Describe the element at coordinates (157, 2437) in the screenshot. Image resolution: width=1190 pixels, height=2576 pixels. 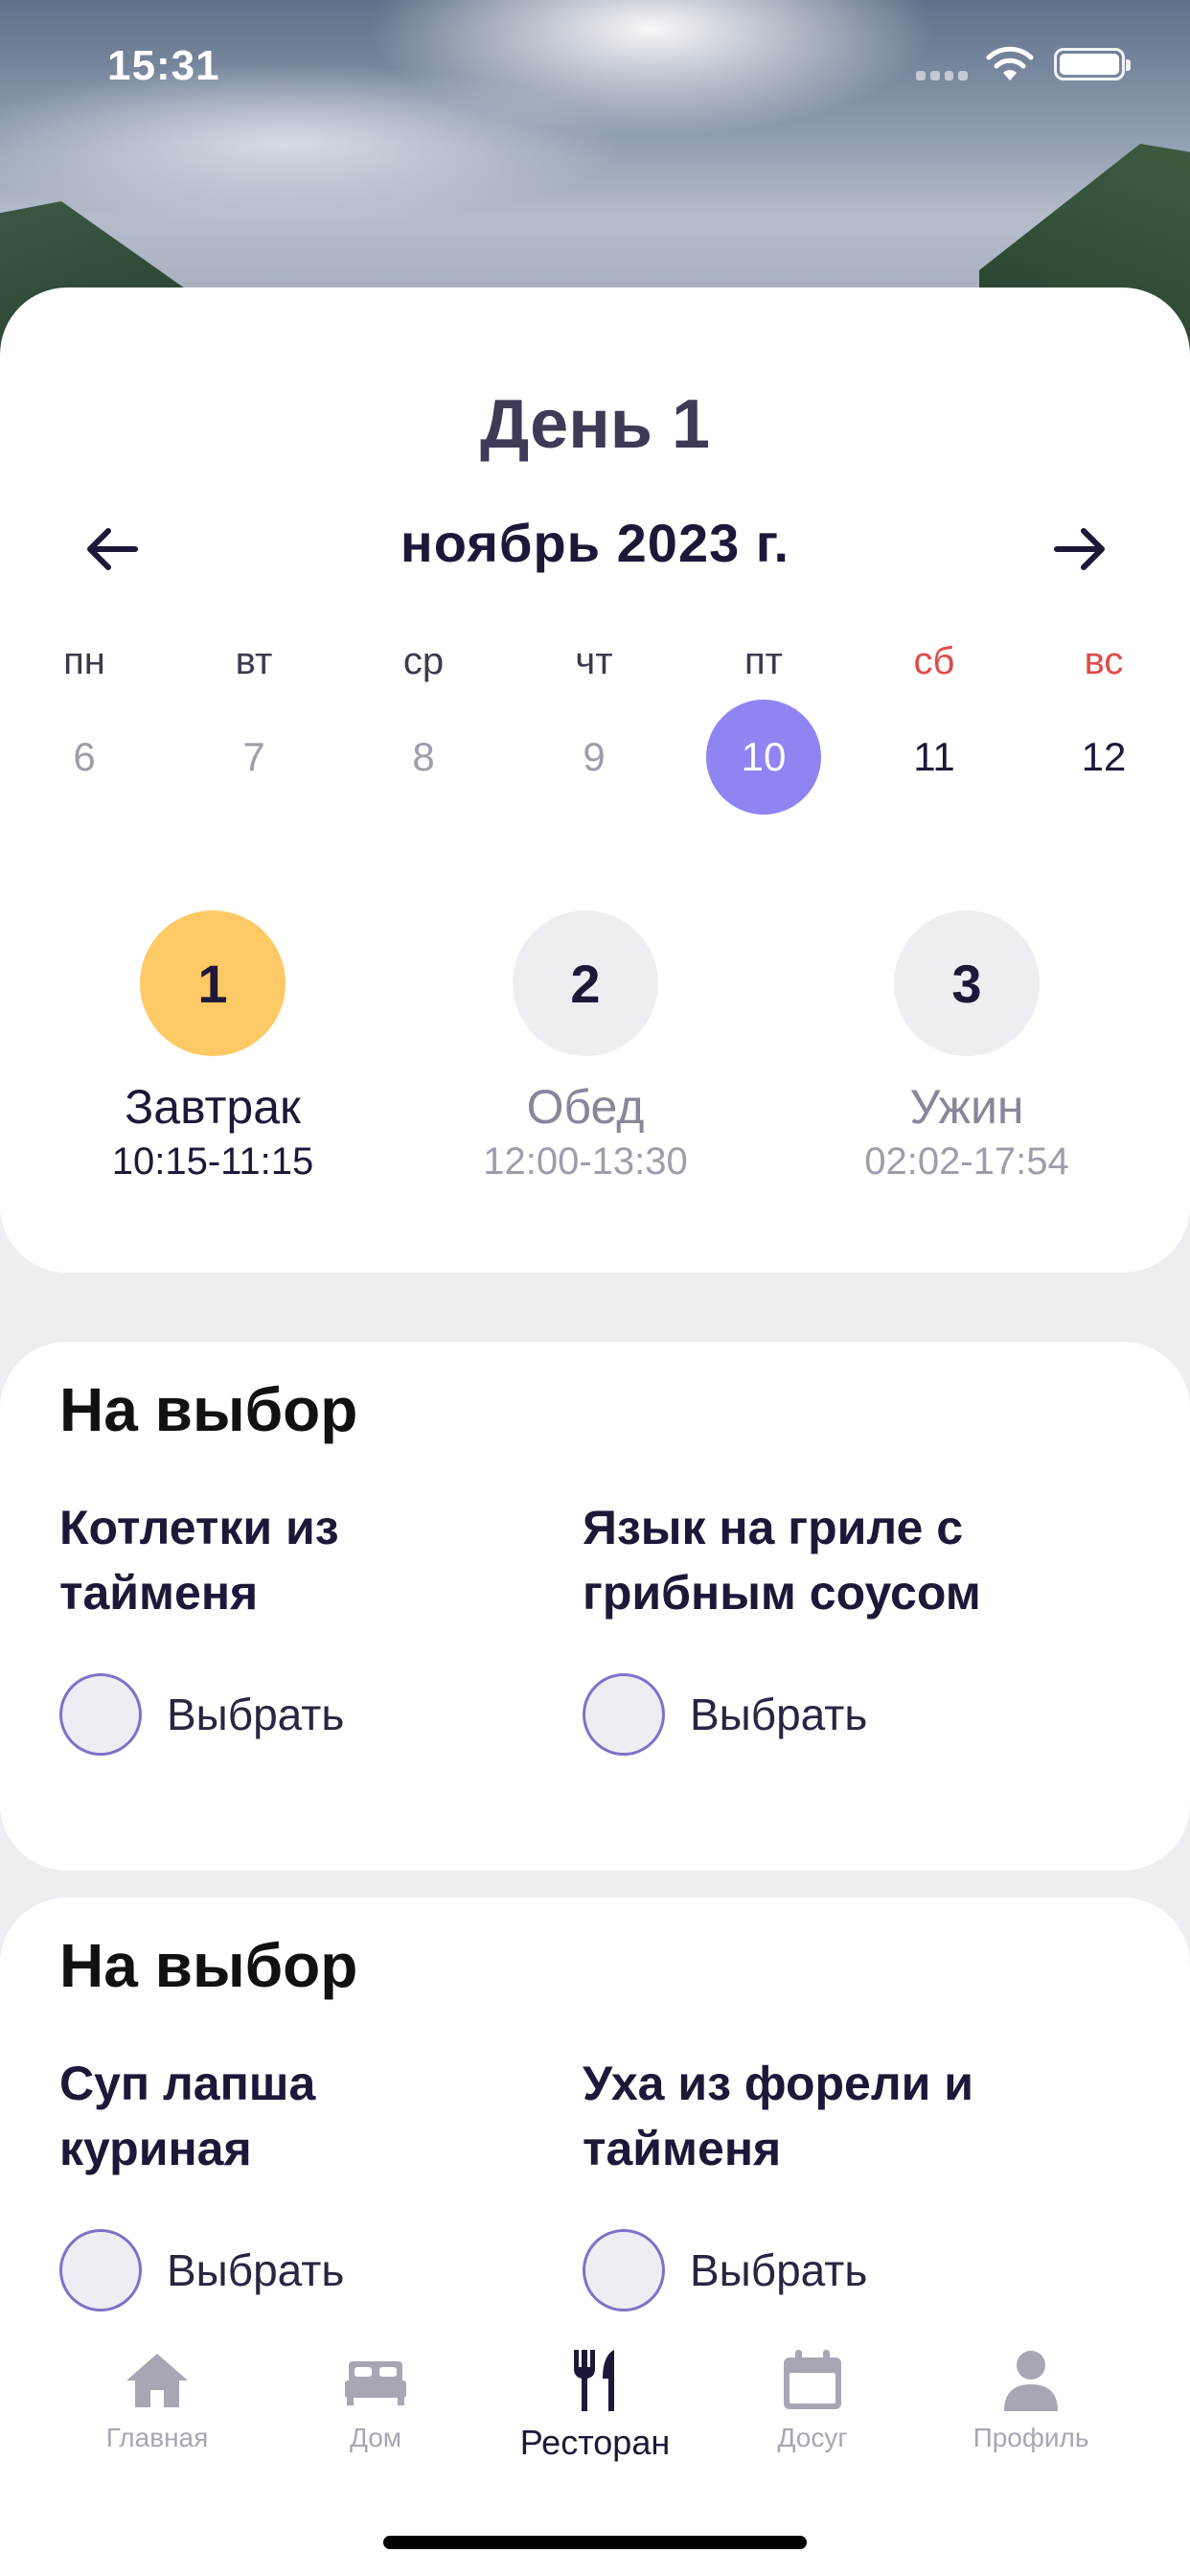
I see `tab-label: Главная` at that location.